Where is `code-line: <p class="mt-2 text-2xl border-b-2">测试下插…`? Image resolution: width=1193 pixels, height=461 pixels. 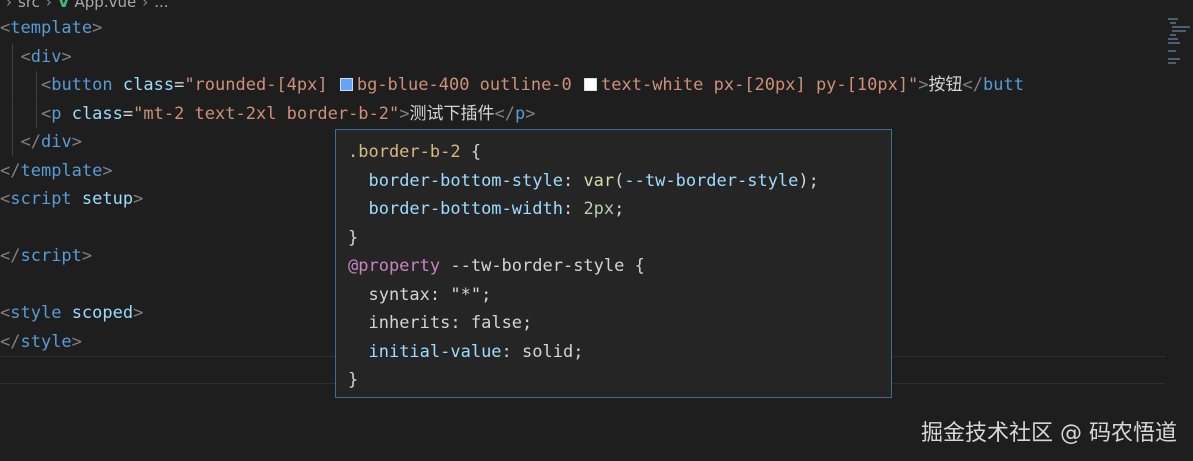
code-line: <p class="mt-2 text-2xl border-b-2">测试下插… is located at coordinates (582, 113).